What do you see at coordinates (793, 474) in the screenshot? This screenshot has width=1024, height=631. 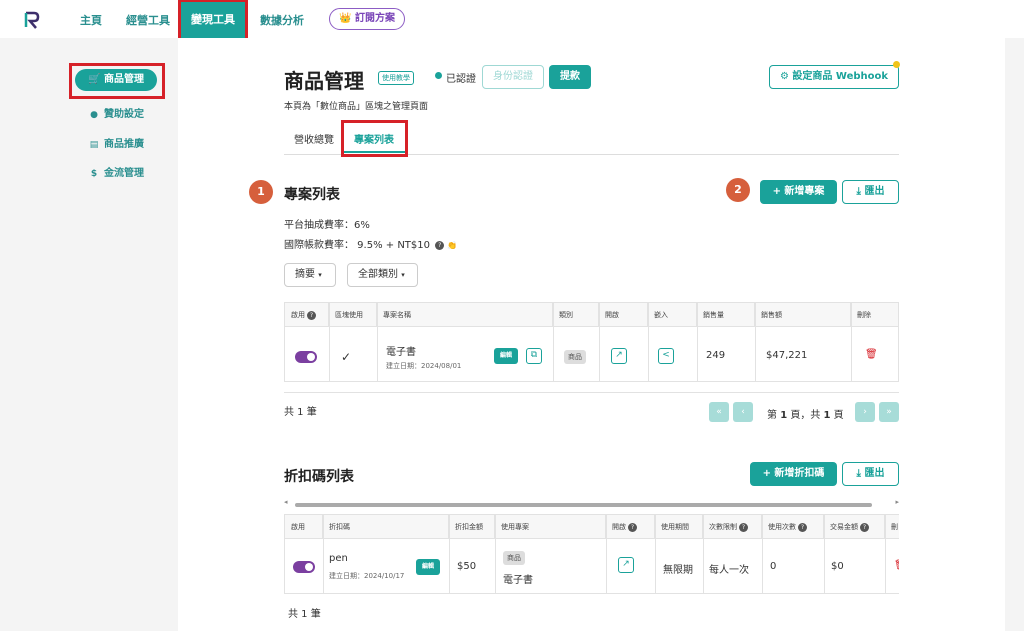 I see `add-discount-button: + 新增折扣碼` at bounding box center [793, 474].